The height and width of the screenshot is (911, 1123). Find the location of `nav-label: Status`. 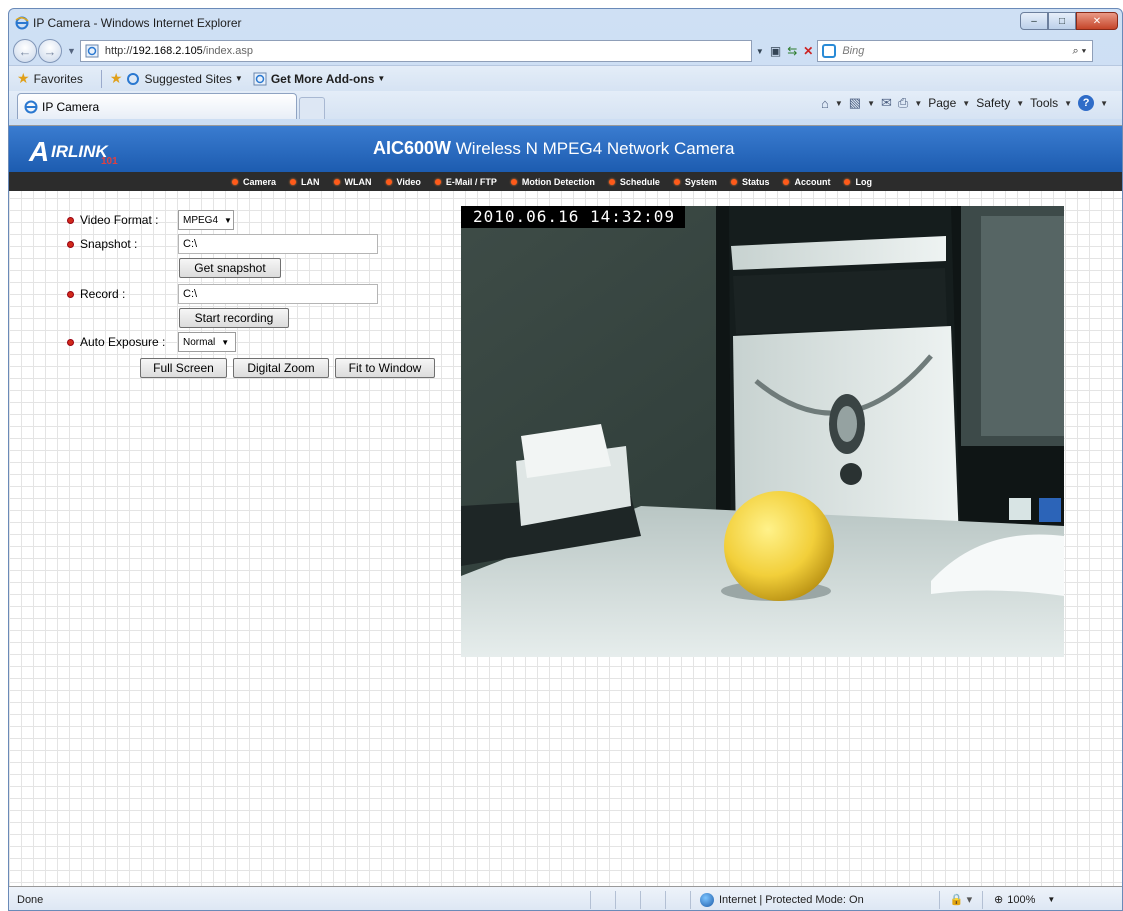

nav-label: Status is located at coordinates (755, 181).